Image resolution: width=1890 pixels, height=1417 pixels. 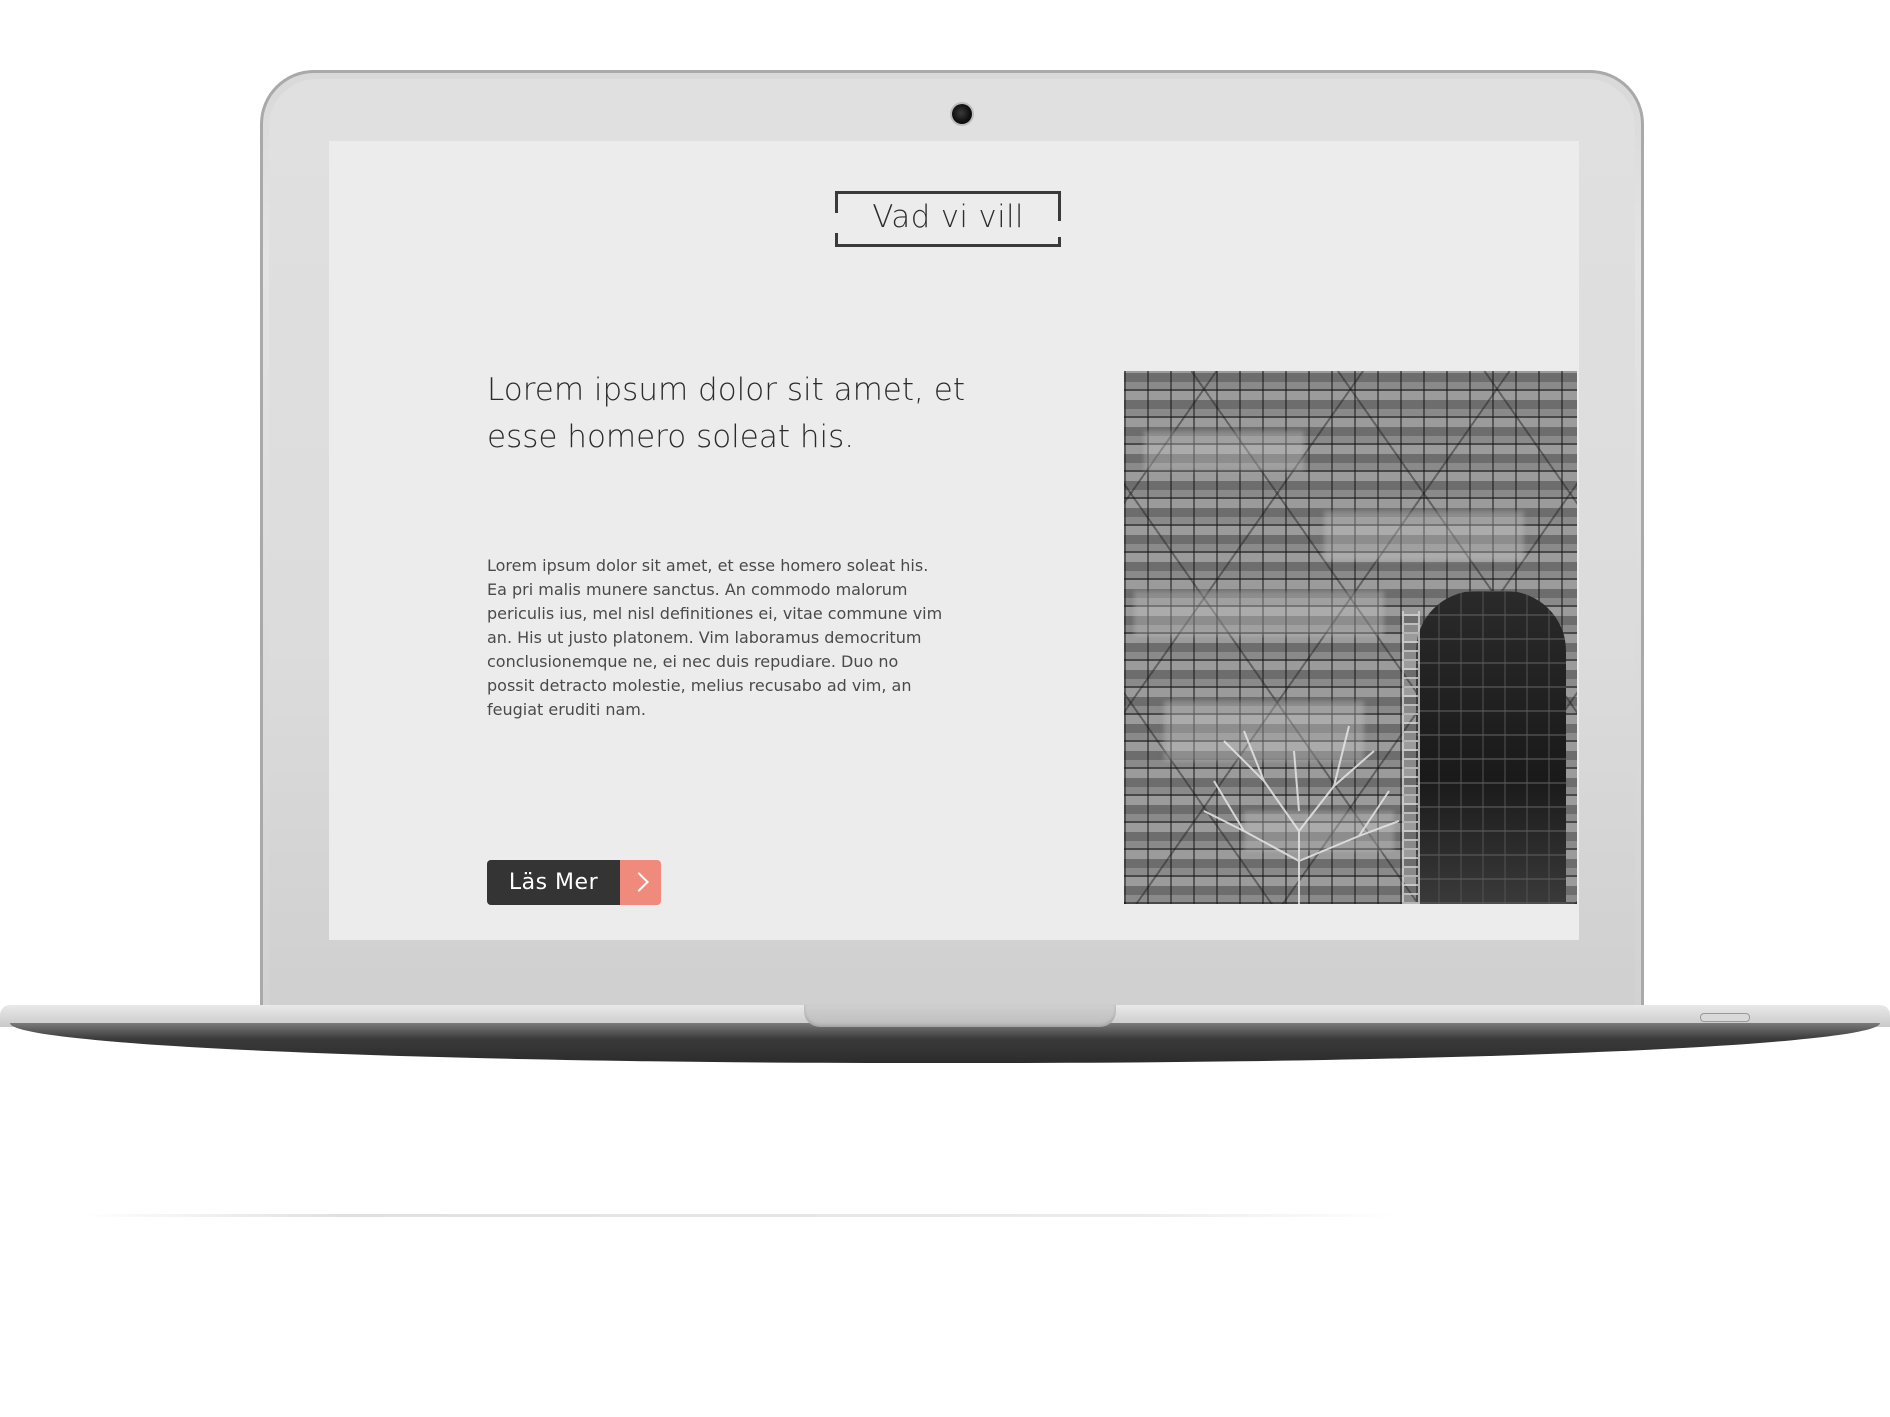 What do you see at coordinates (1059, 206) in the screenshot?
I see `title-frame-right` at bounding box center [1059, 206].